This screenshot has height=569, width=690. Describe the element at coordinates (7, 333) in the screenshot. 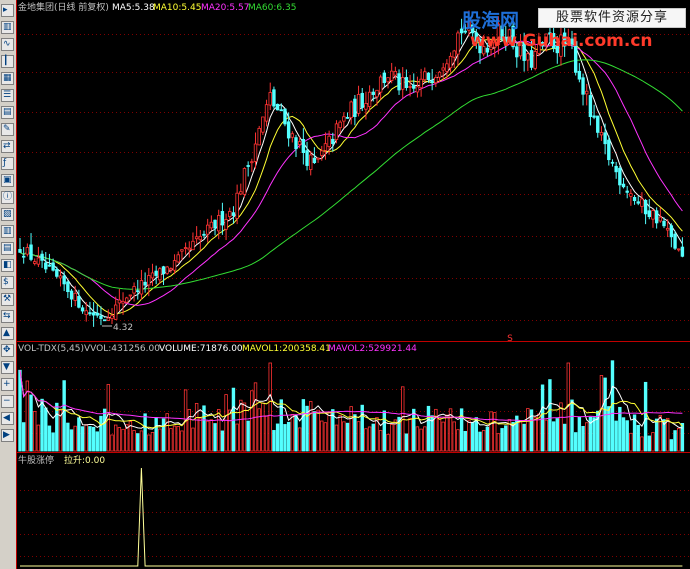

I see `up-arrow-icon: ▲` at that location.